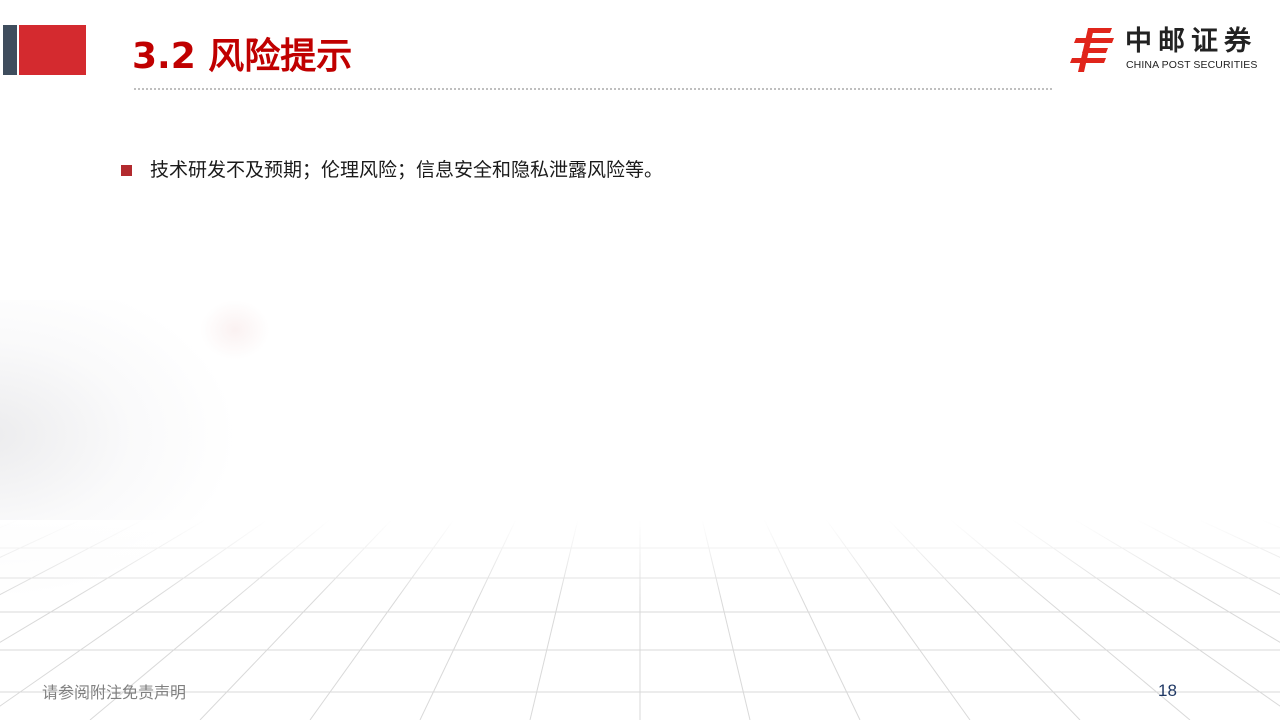 The width and height of the screenshot is (1280, 720). I want to click on bullet-item: 技术研发不及预期；伦理风险；信息安全和隐私泄露风险等。, so click(392, 170).